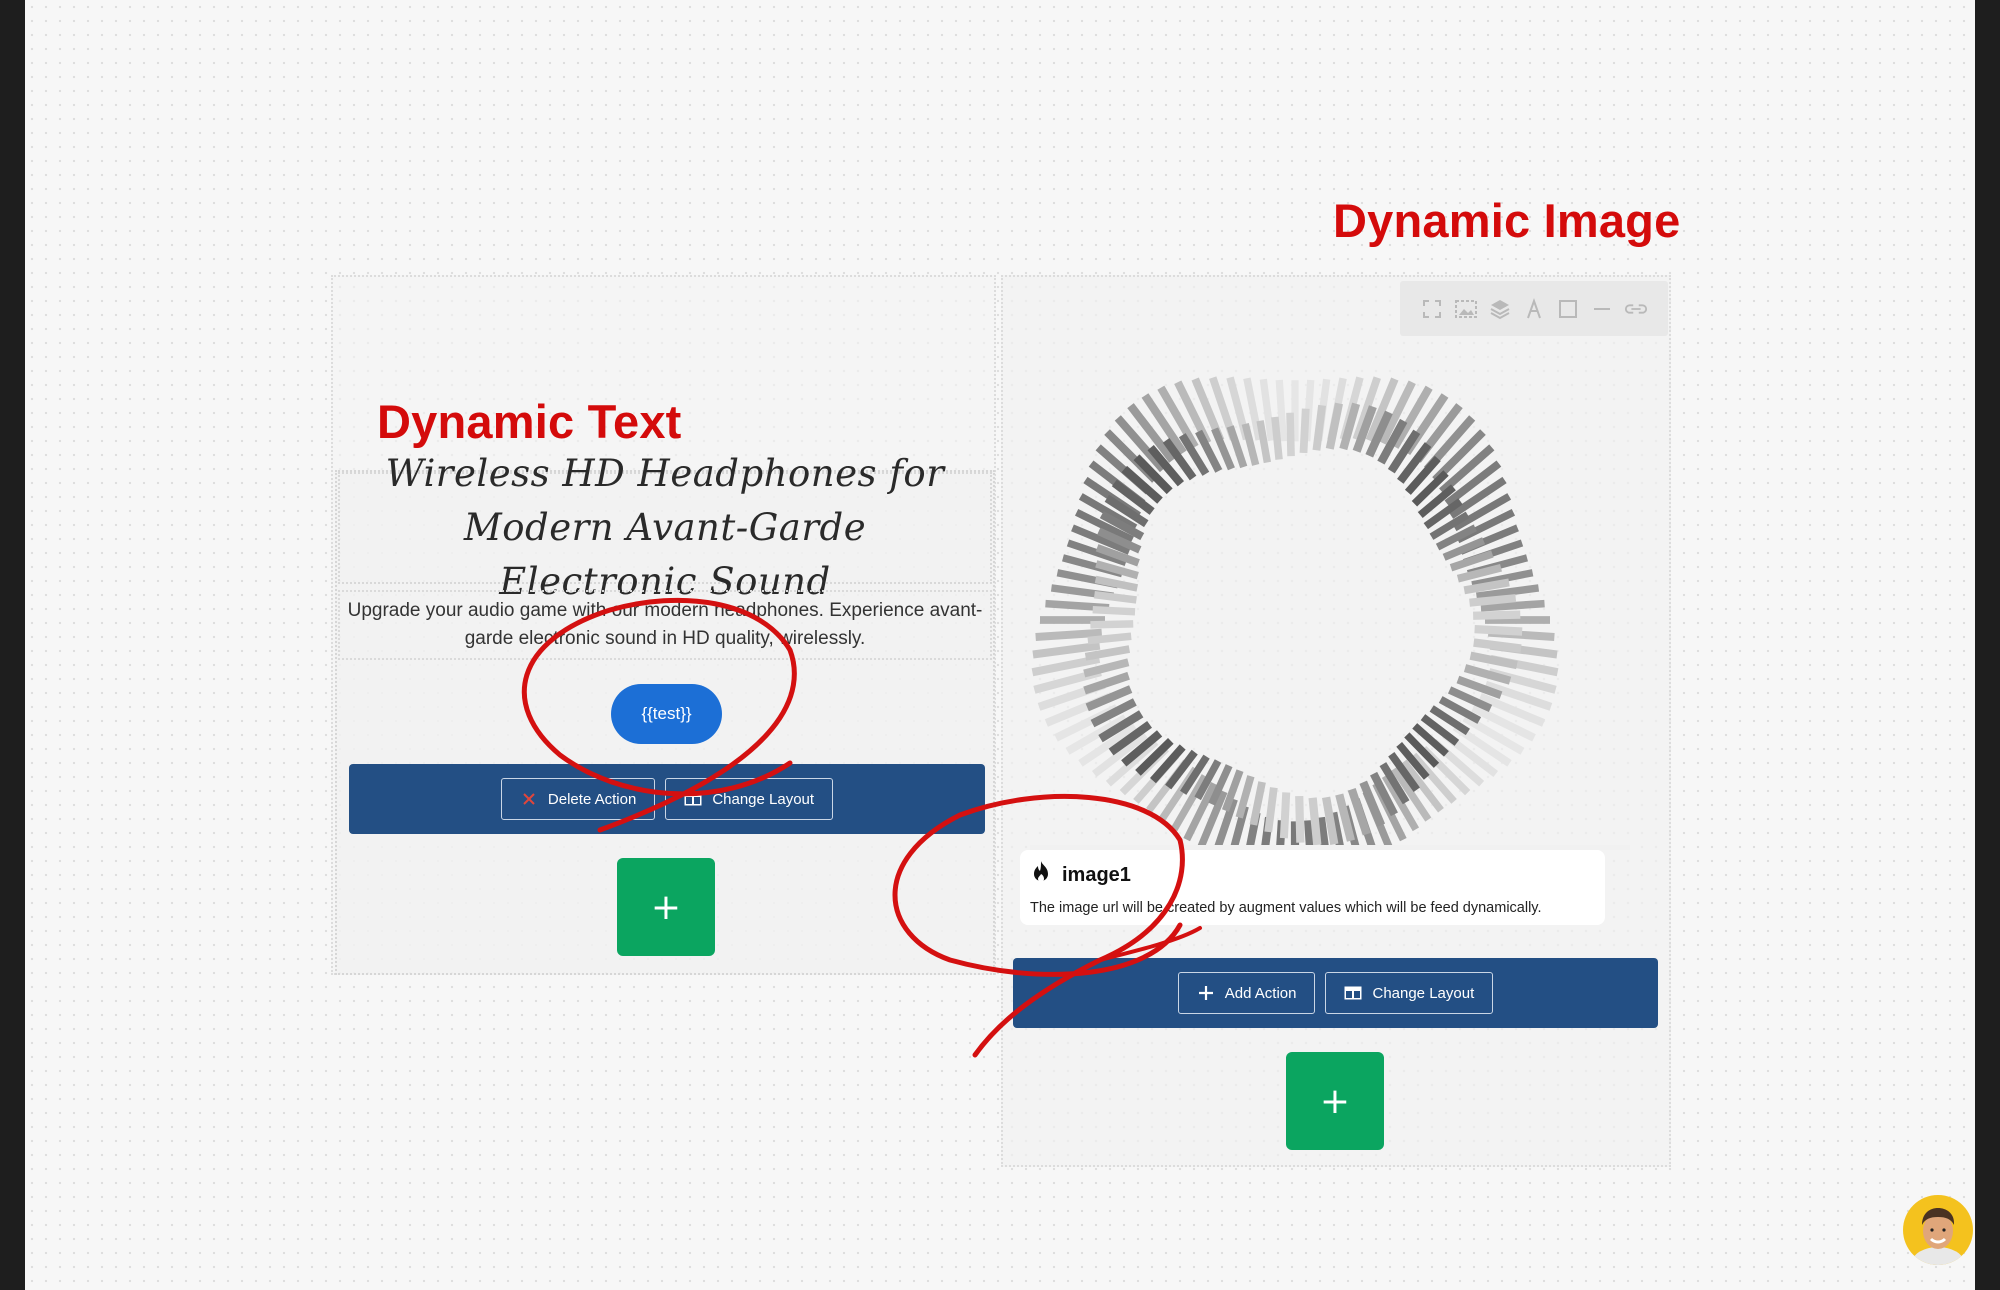  Describe the element at coordinates (592, 799) in the screenshot. I see `delete-action-label: Delete Action` at that location.